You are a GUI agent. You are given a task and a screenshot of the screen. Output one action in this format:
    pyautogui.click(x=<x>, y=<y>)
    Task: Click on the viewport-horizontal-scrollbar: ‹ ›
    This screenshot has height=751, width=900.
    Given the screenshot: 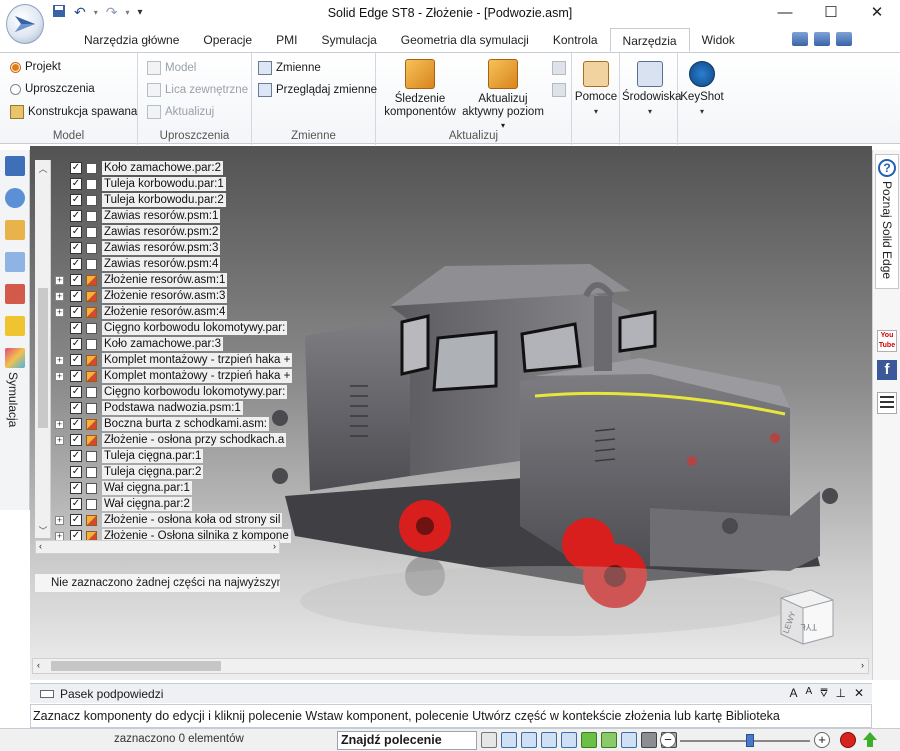 What is the action you would take?
    pyautogui.click(x=450, y=666)
    